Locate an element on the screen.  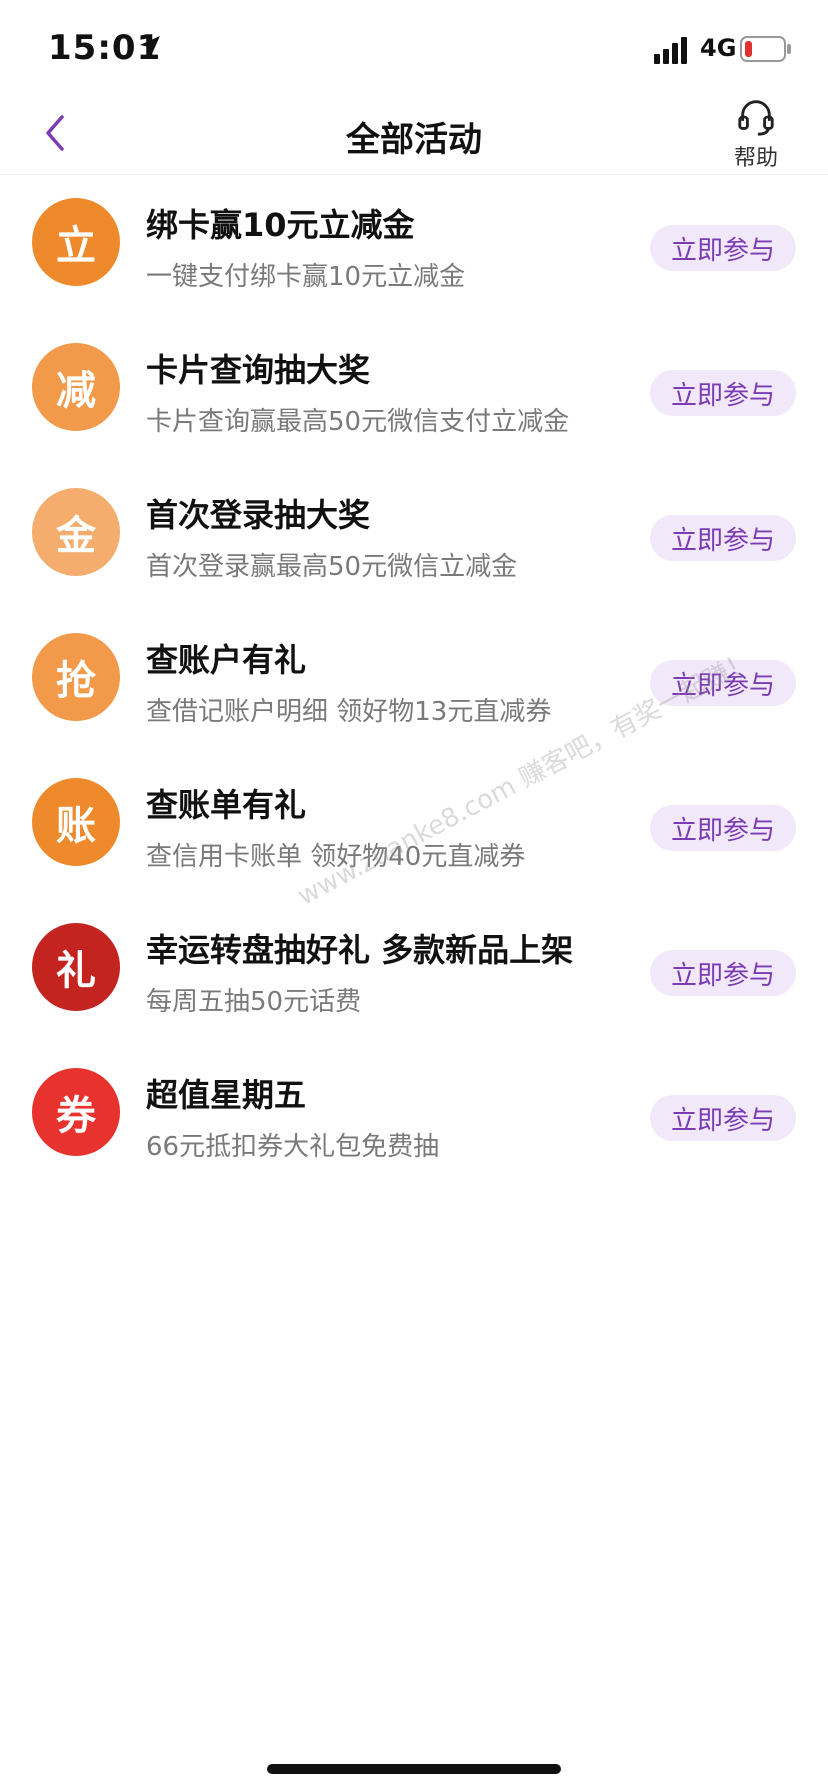
list-item: 券 超值星期五 66元抵扣券大礼包免费抽 立即参与 is located at coordinates (414, 1132).